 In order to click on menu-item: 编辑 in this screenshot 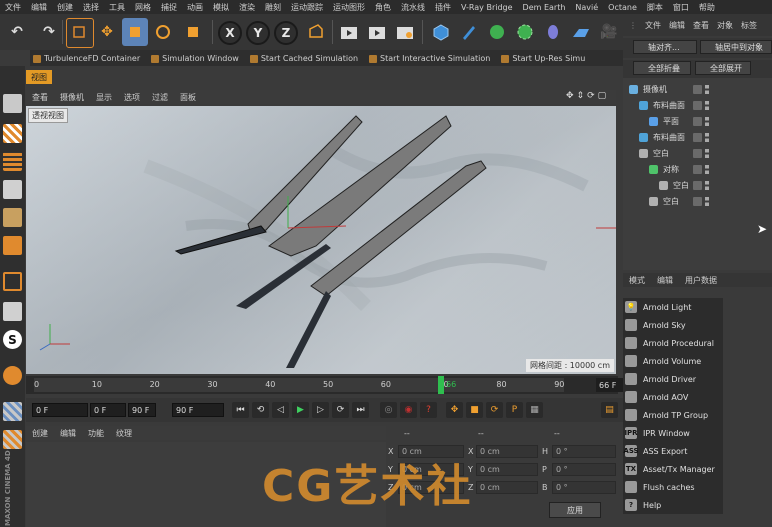, I will do `click(39, 7)`.